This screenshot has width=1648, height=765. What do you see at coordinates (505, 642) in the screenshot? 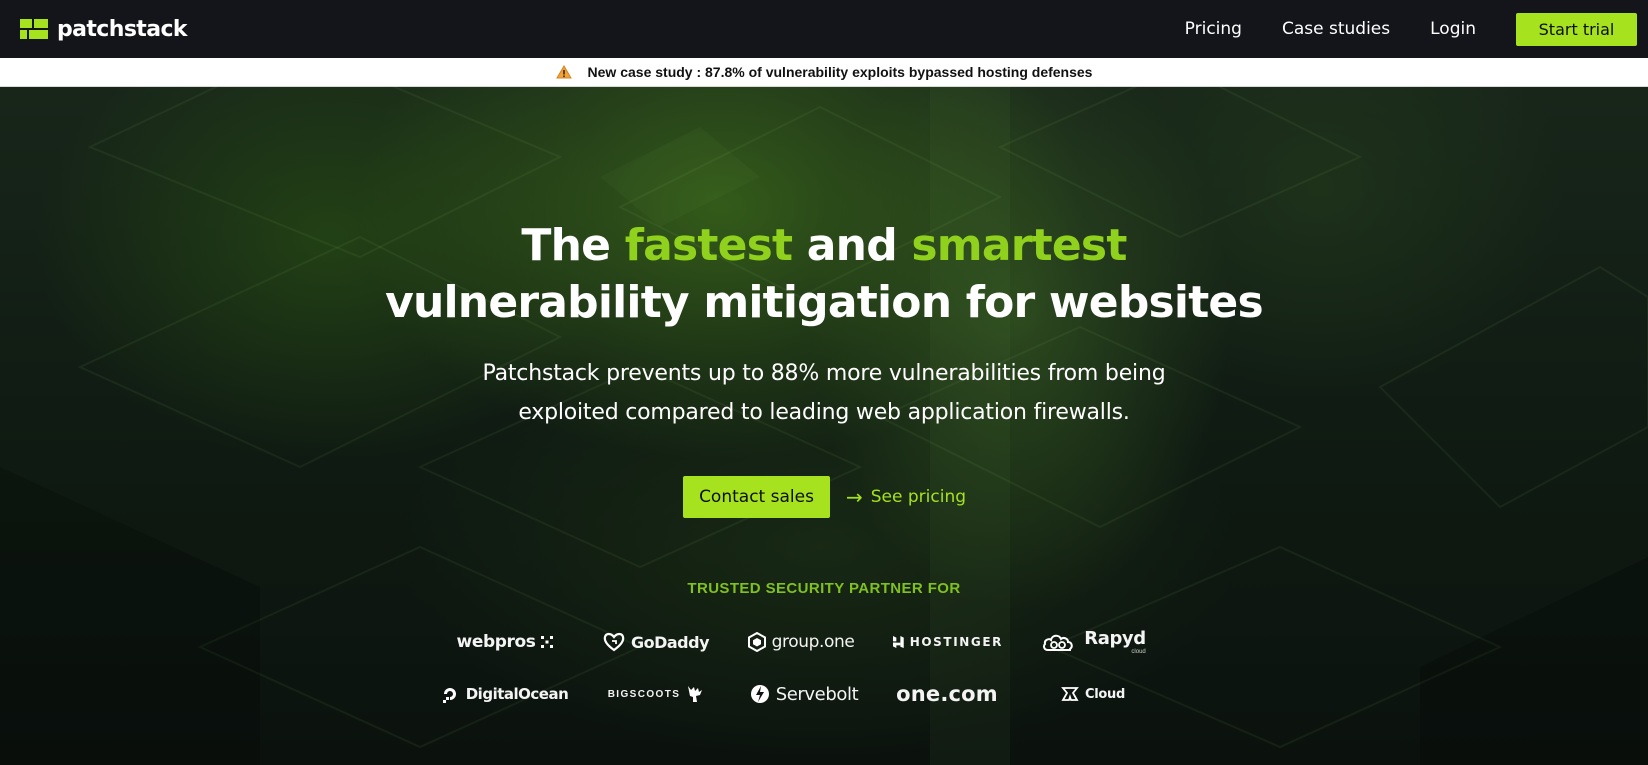
I see `partner-logo-webpros: webpros` at bounding box center [505, 642].